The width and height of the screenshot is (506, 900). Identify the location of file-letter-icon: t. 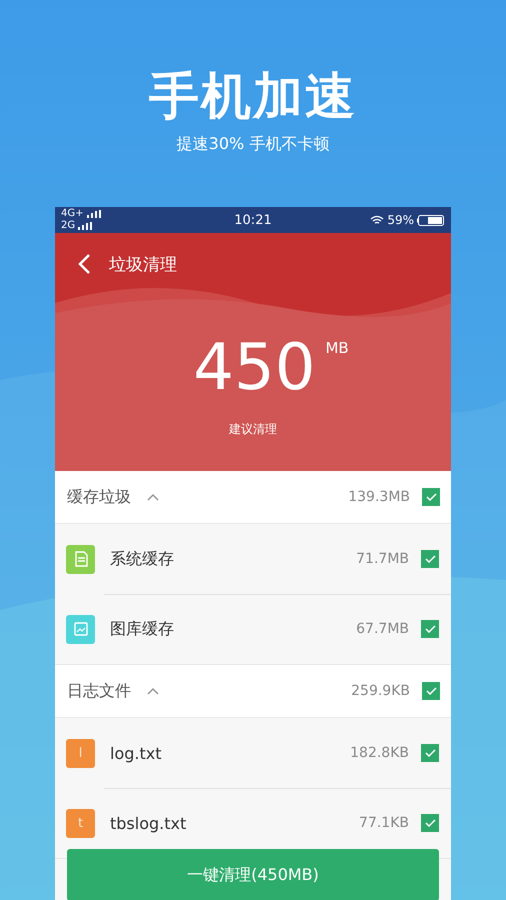
(80, 823).